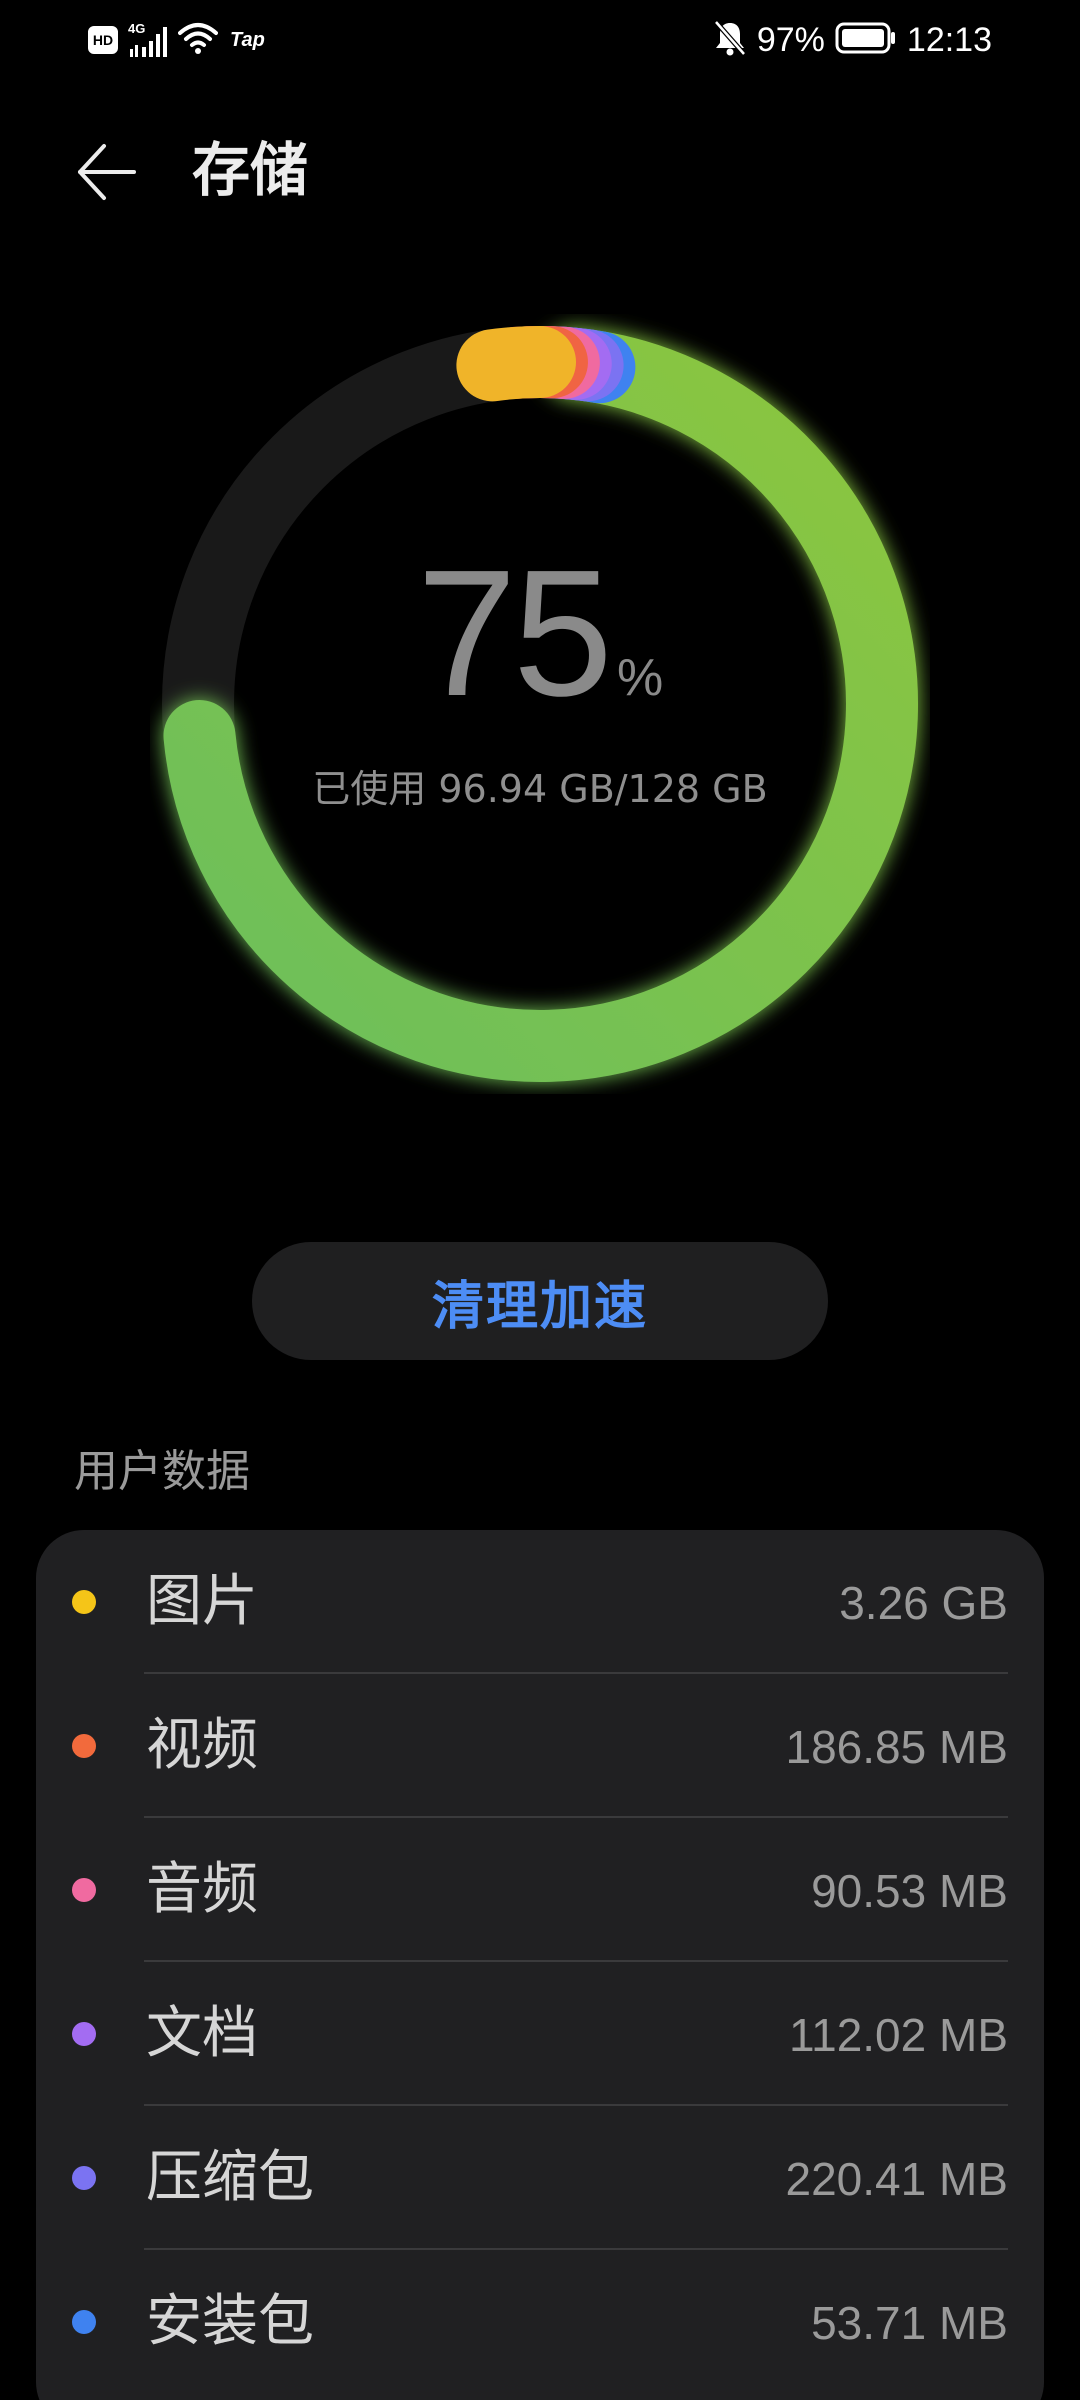  Describe the element at coordinates (84, 2322) in the screenshot. I see `installers-color-dot` at that location.